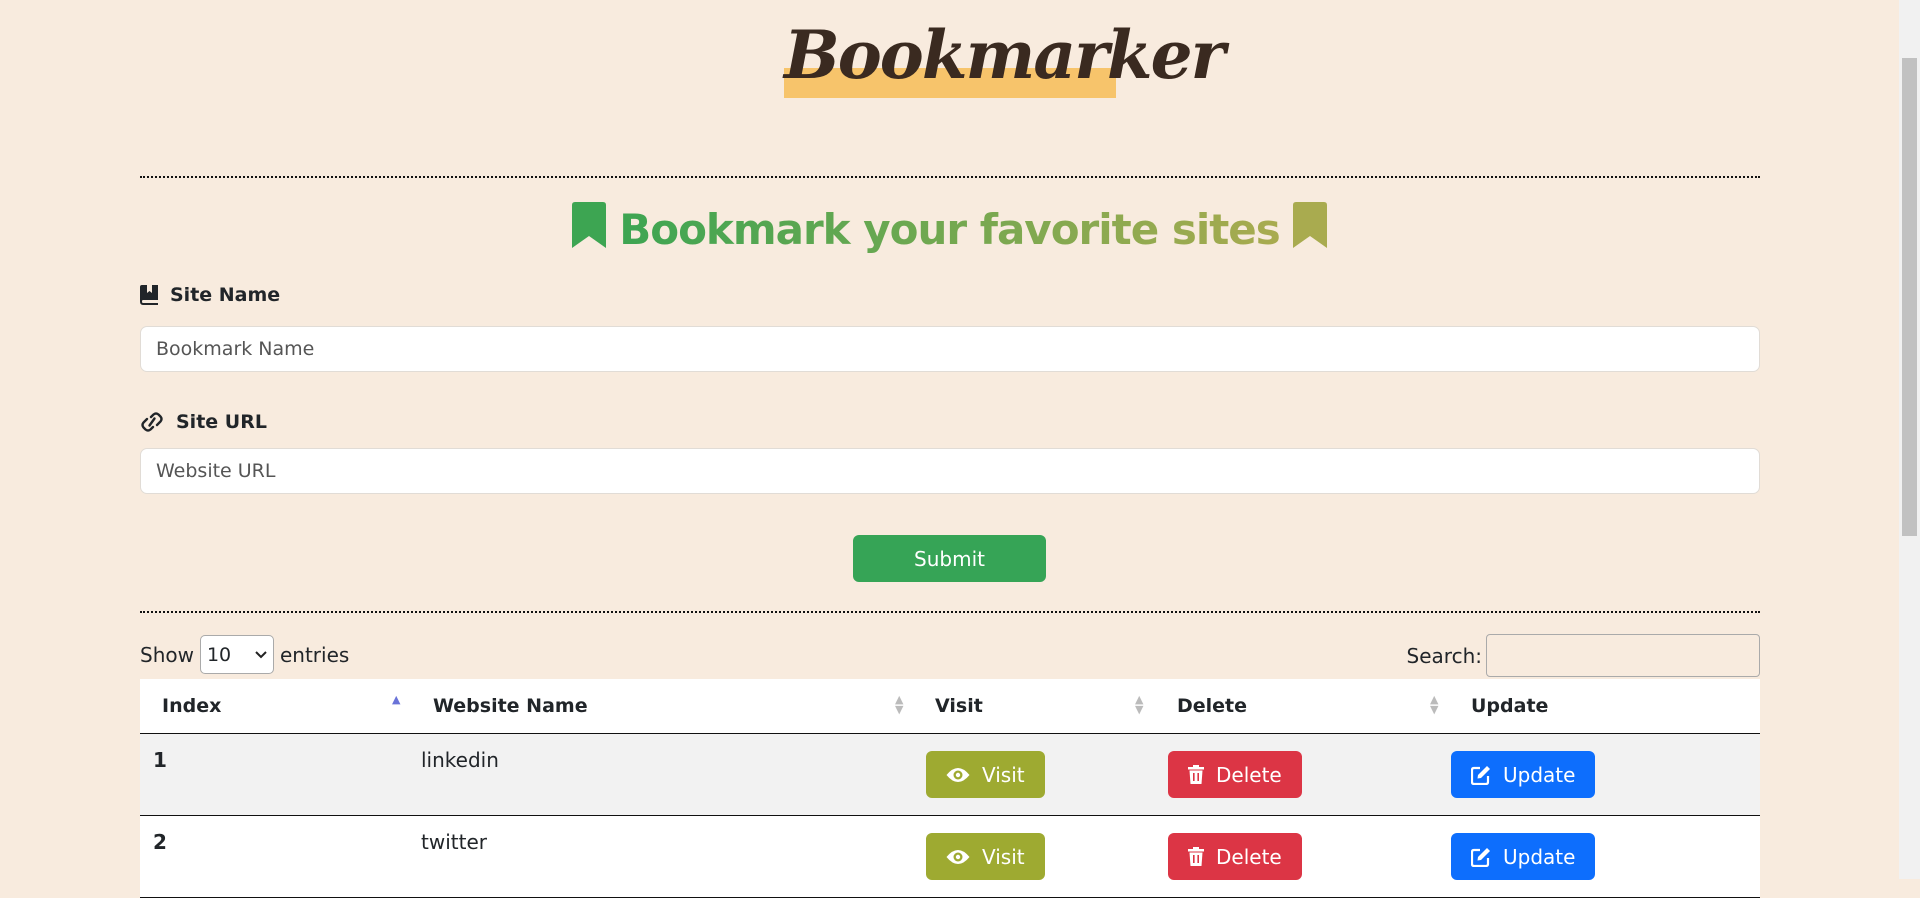 The width and height of the screenshot is (1920, 898). I want to click on logo-text: Bookmarker, so click(1004, 55).